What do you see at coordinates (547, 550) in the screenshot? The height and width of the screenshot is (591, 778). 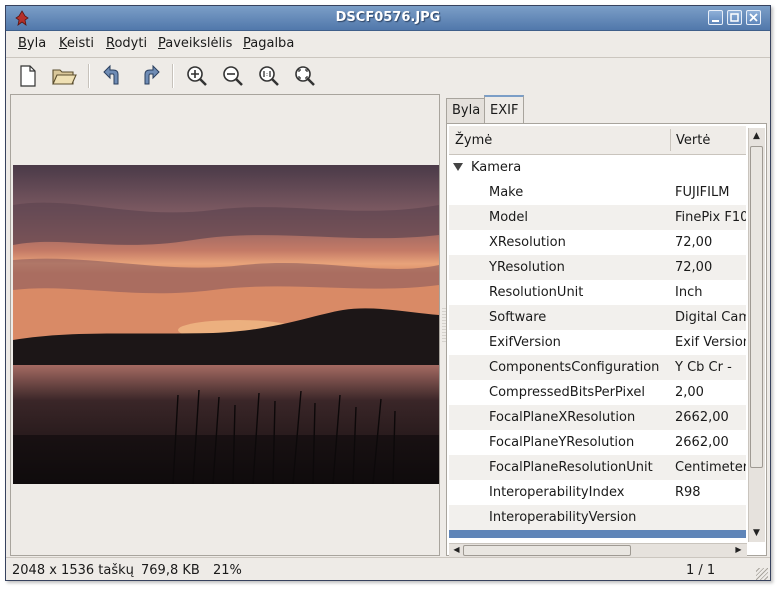 I see `horizontal-scroll-thumb` at bounding box center [547, 550].